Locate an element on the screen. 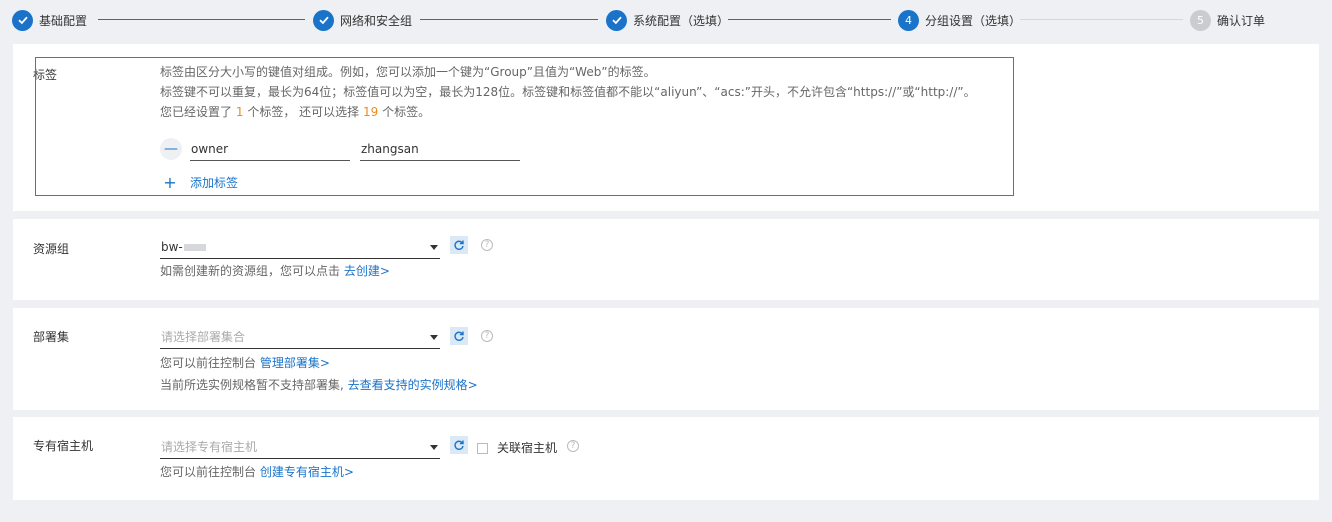 The width and height of the screenshot is (1332, 522). step-3-label: 系统配置（选填） is located at coordinates (681, 20).